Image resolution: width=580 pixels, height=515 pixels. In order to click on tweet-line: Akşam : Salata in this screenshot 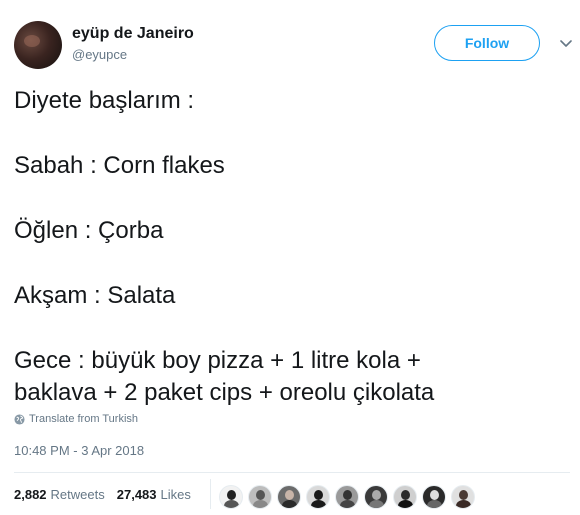, I will do `click(95, 295)`.